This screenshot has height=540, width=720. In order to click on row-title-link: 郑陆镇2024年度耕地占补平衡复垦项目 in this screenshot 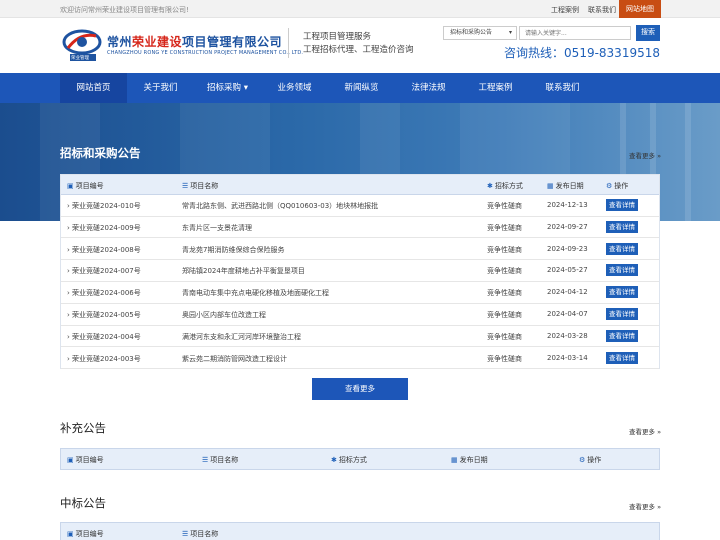, I will do `click(243, 271)`.